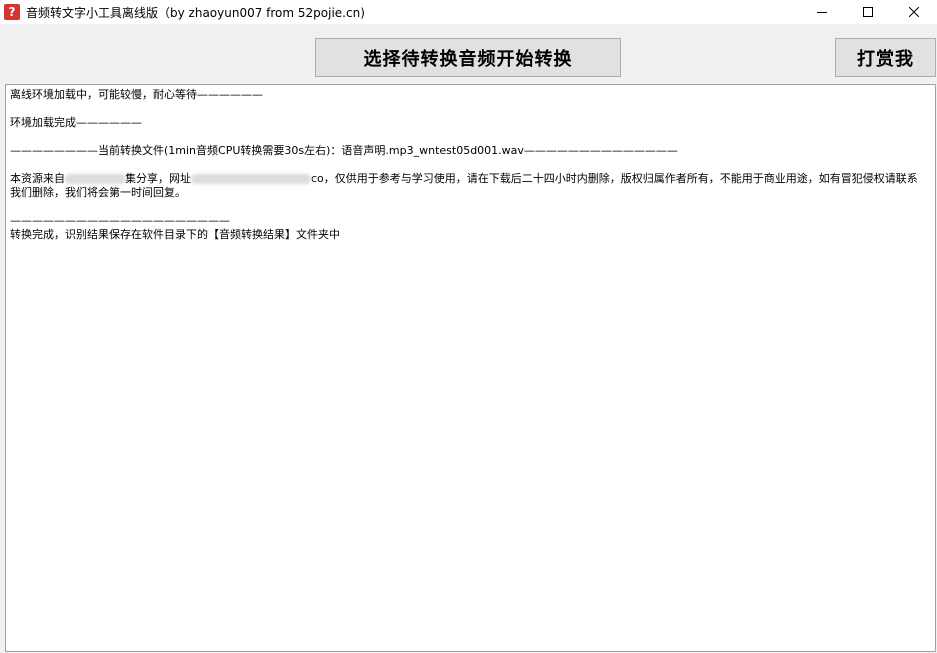 The height and width of the screenshot is (653, 937). What do you see at coordinates (37, 178) in the screenshot?
I see `disclaimer-part-a: 本资源来自` at bounding box center [37, 178].